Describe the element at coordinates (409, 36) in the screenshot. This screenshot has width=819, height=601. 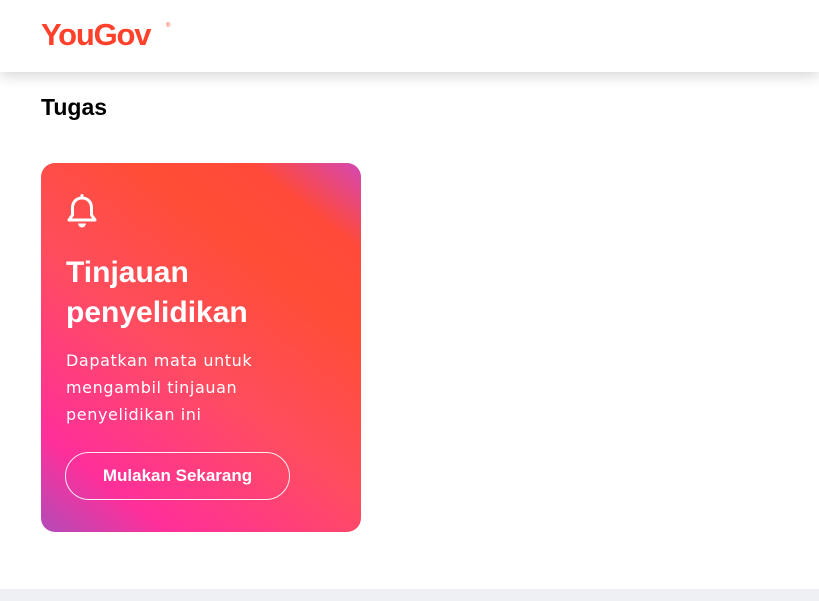
I see `top-header: YouGov ®` at that location.